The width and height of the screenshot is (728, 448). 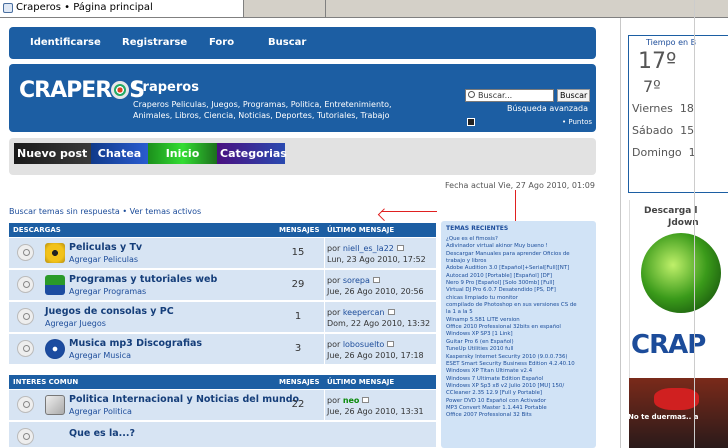 What do you see at coordinates (521, 298) in the screenshot?
I see `recent-topic-link: chicas limpiado tu monitor` at bounding box center [521, 298].